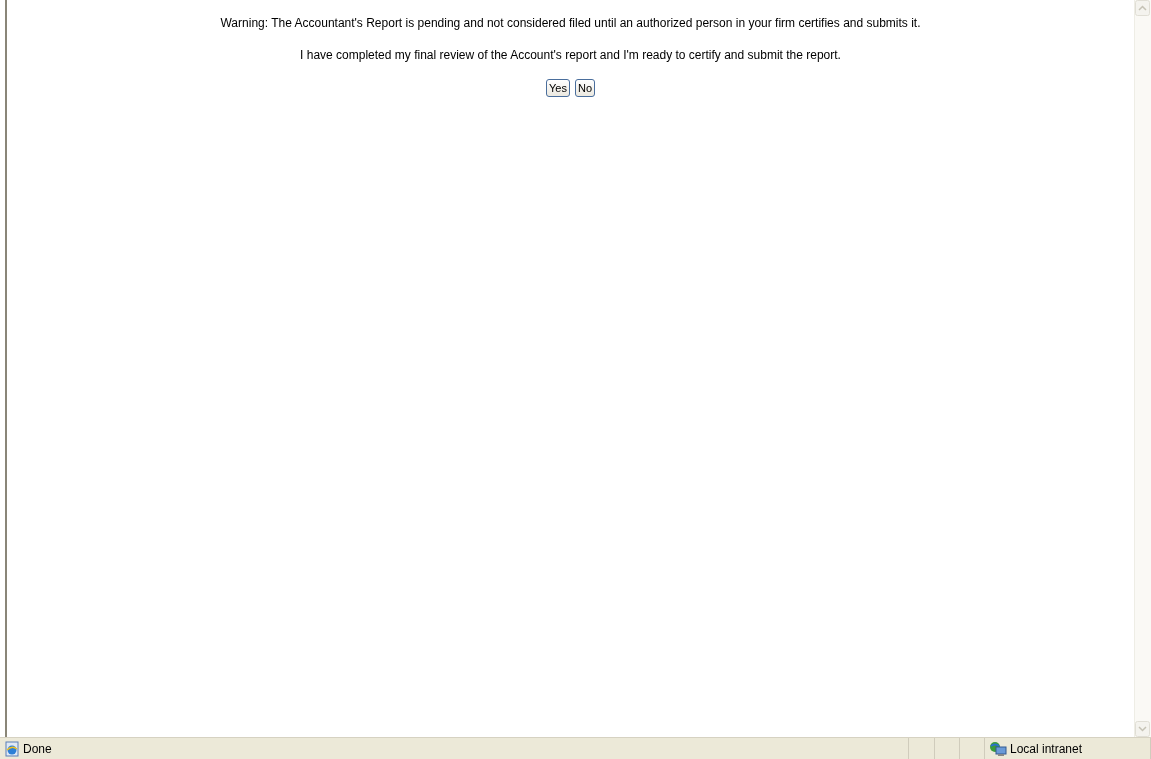 The height and width of the screenshot is (759, 1151). I want to click on scroll-up-icon, so click(1142, 8).